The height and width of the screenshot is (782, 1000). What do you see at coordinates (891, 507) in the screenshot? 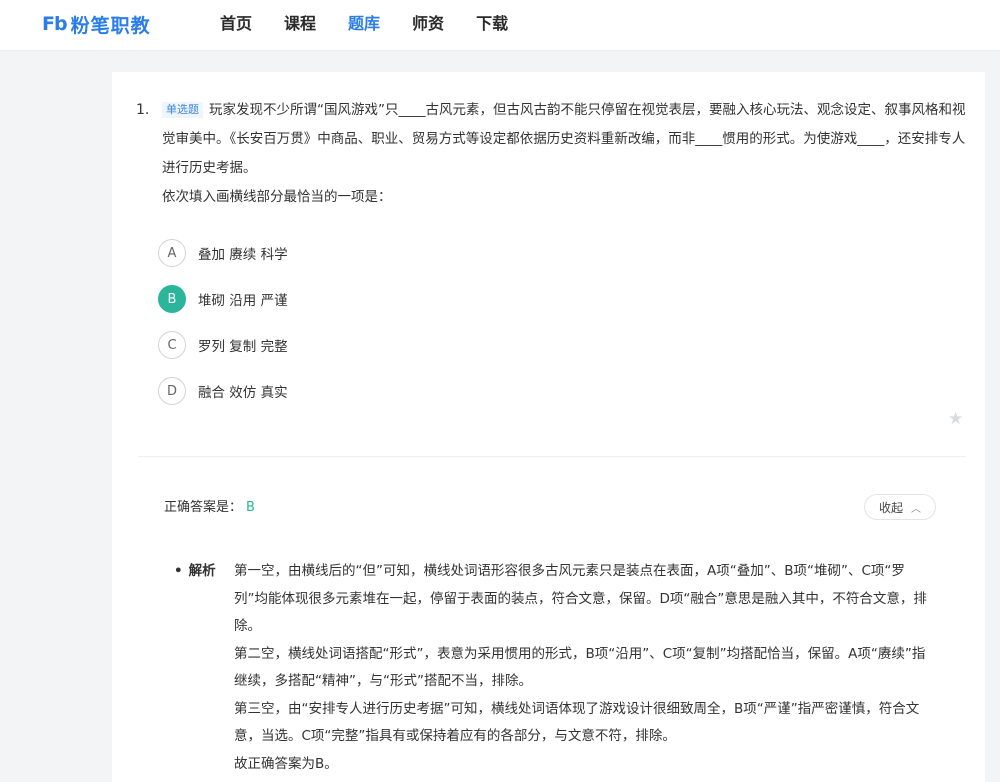
I see `collapse-button-label: 收起` at bounding box center [891, 507].